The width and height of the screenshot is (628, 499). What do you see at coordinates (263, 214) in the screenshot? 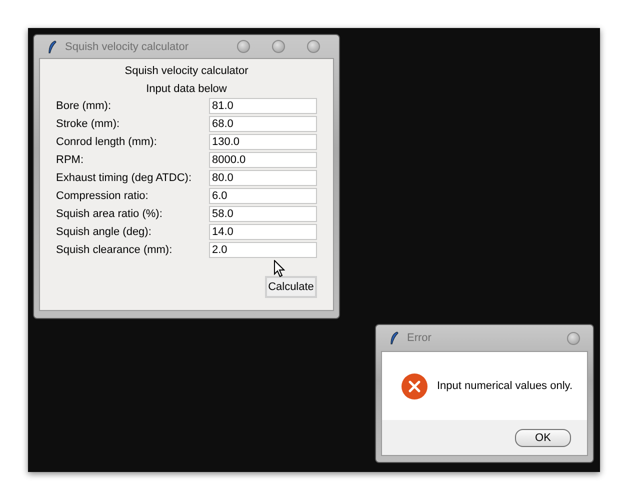
I see `input-field: 58.0` at bounding box center [263, 214].